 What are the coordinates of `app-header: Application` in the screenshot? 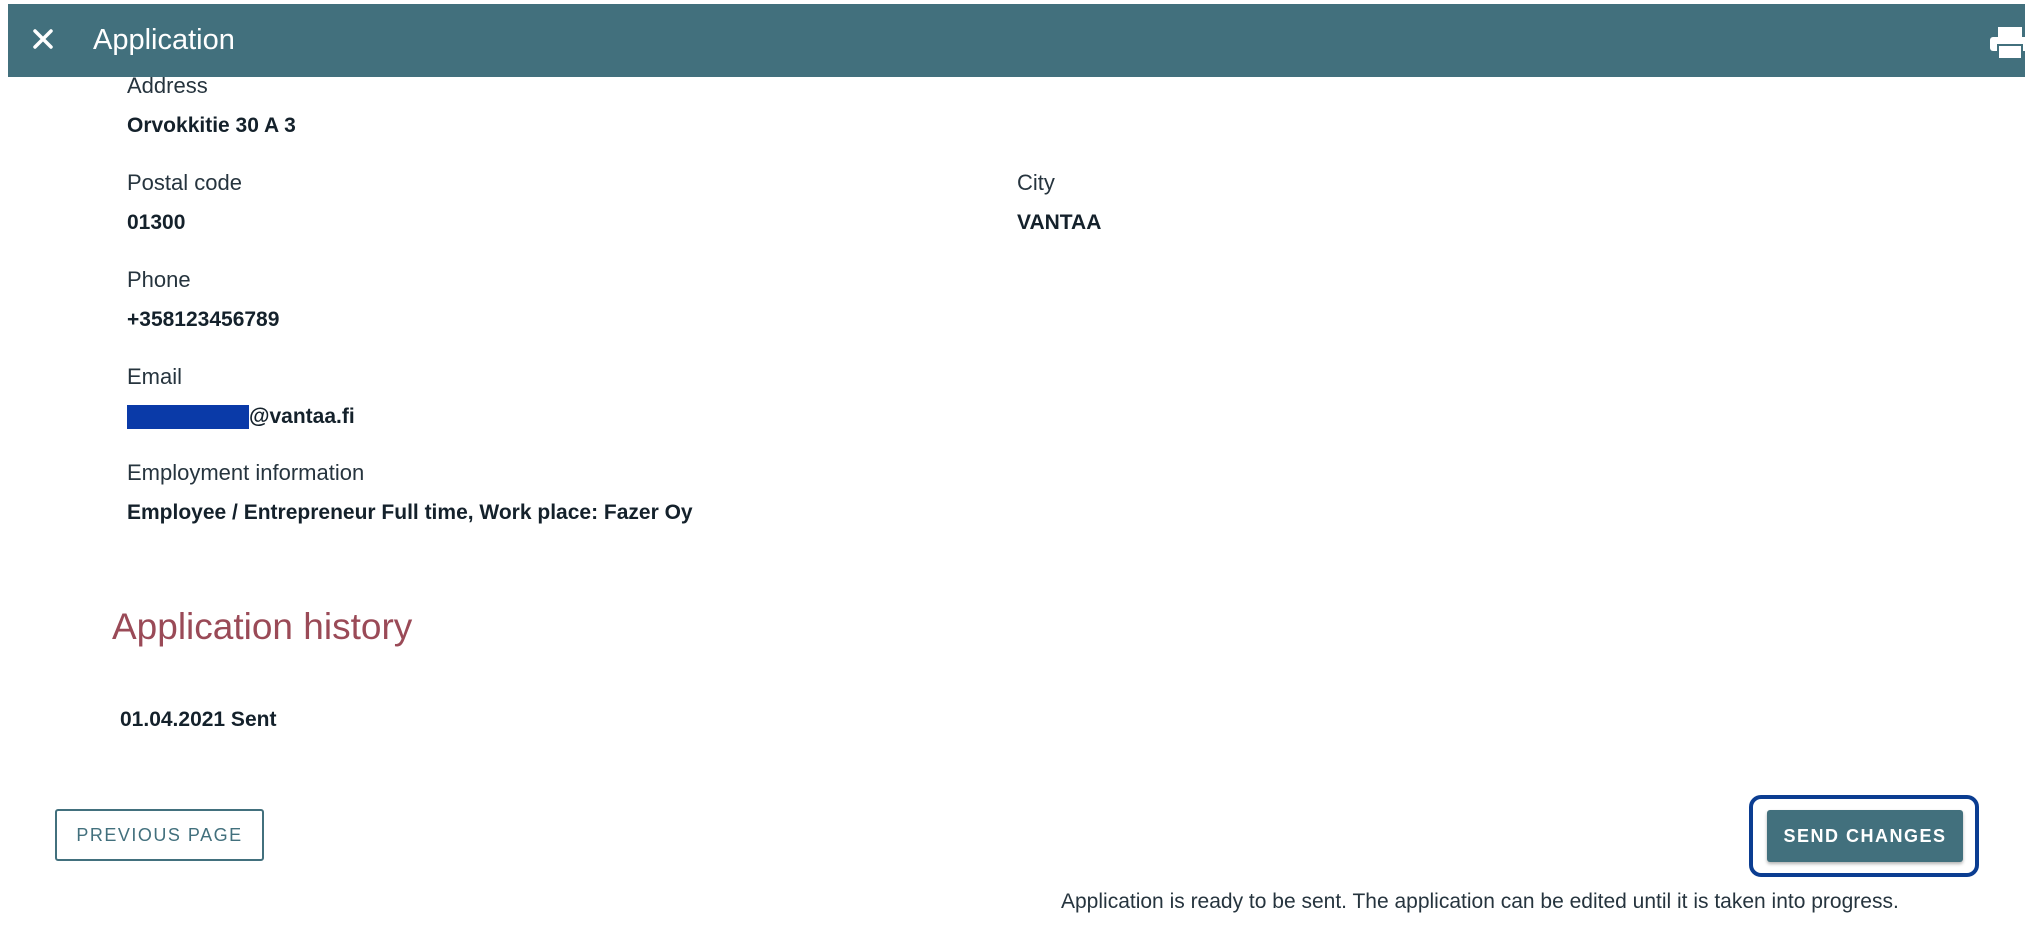 It's located at (1016, 40).